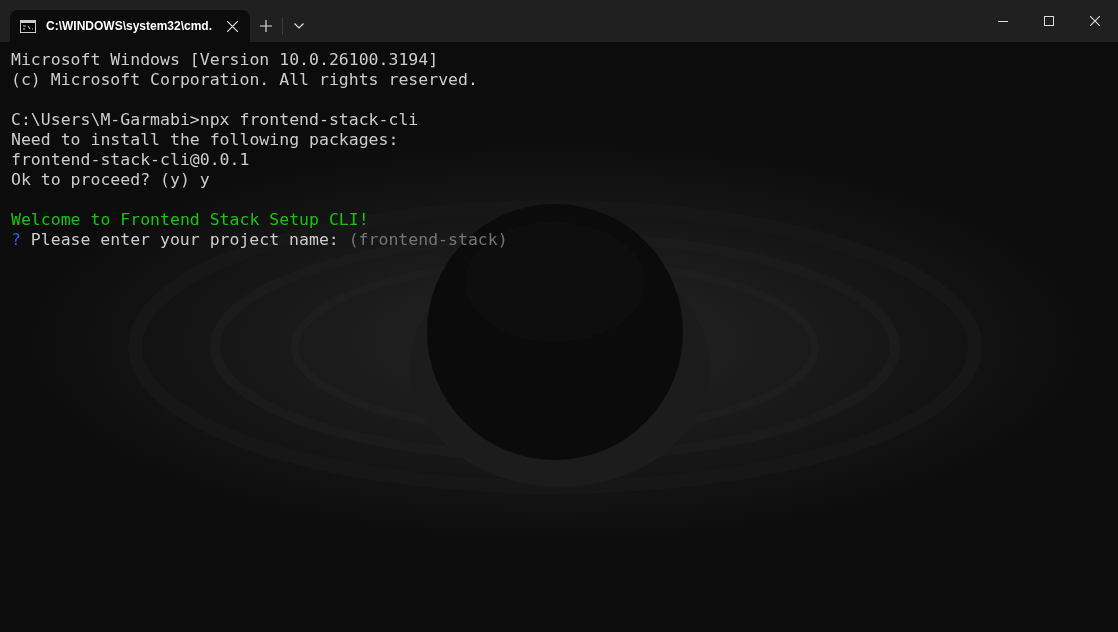  I want to click on tab-title: C:\WINDOWS\system32\cmd., so click(130, 26).